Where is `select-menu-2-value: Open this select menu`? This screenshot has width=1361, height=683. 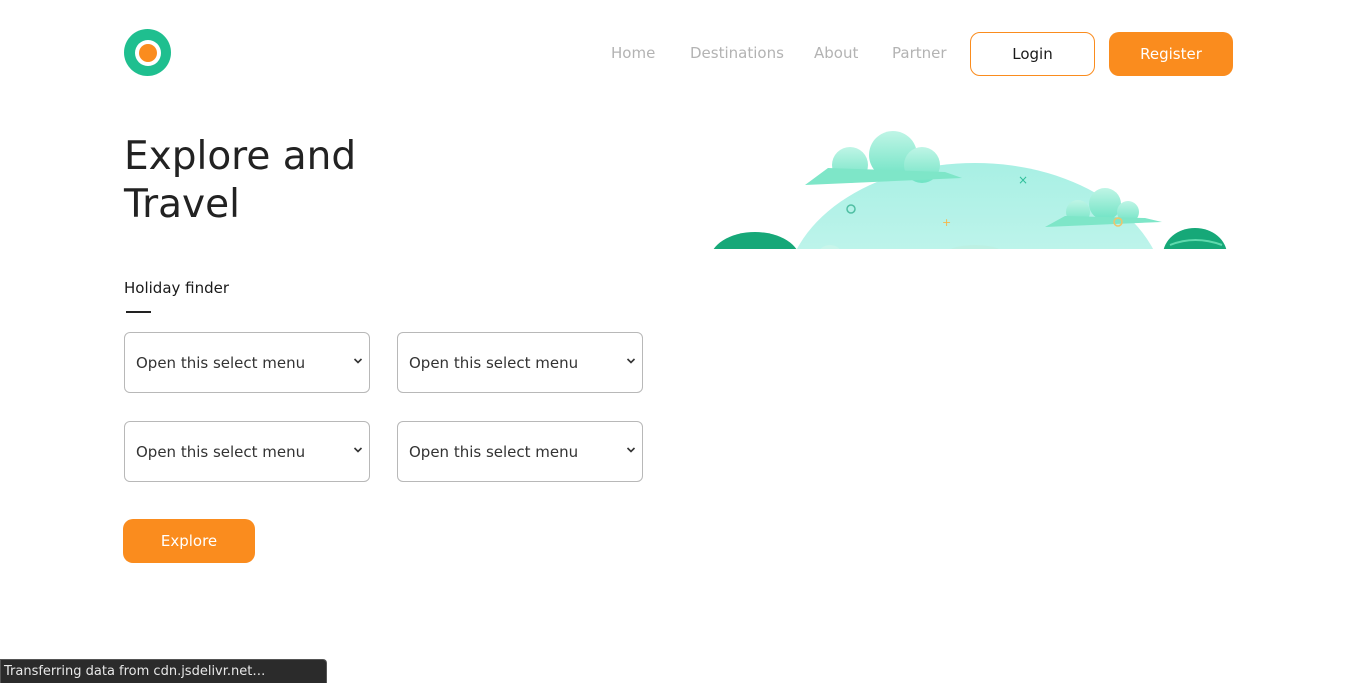
select-menu-2-value: Open this select menu is located at coordinates (494, 362).